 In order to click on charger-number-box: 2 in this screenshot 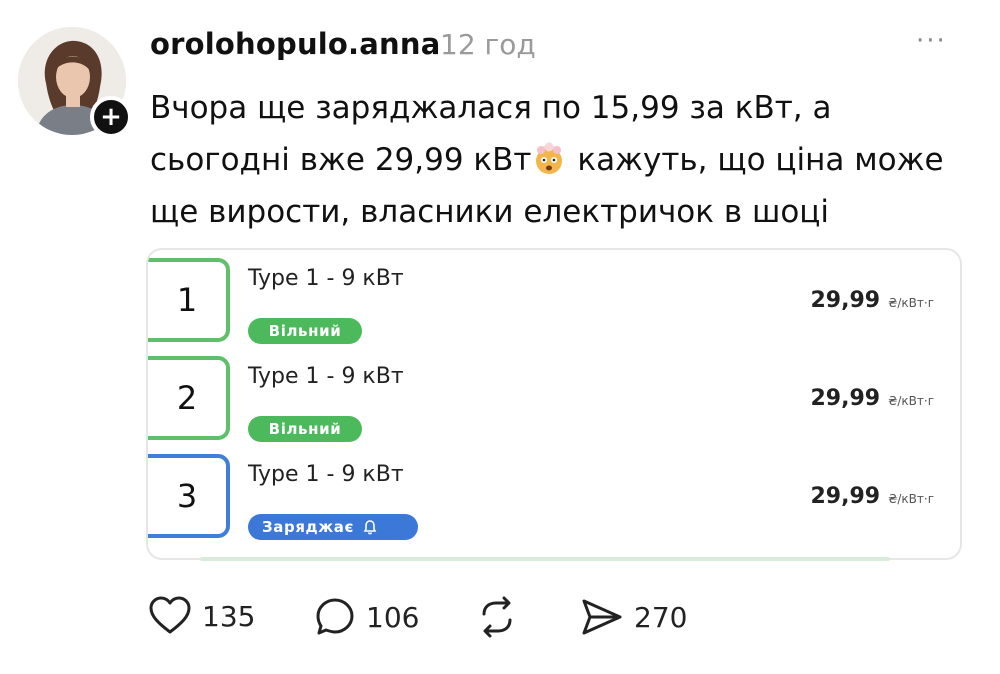, I will do `click(189, 398)`.